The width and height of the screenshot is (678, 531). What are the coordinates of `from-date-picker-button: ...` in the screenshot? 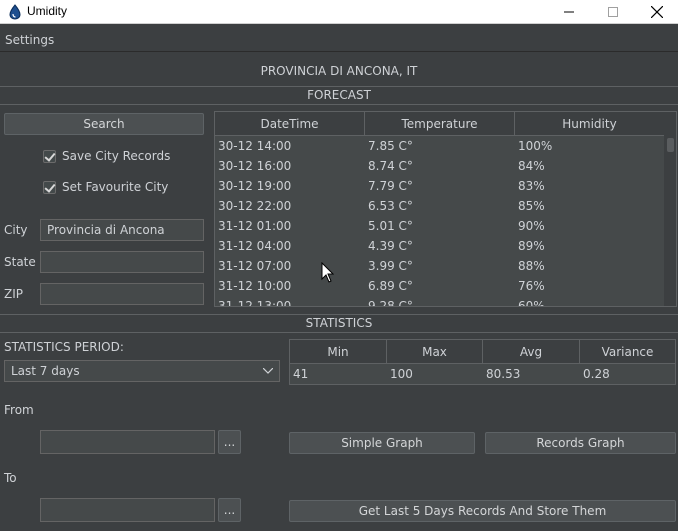 It's located at (229, 442).